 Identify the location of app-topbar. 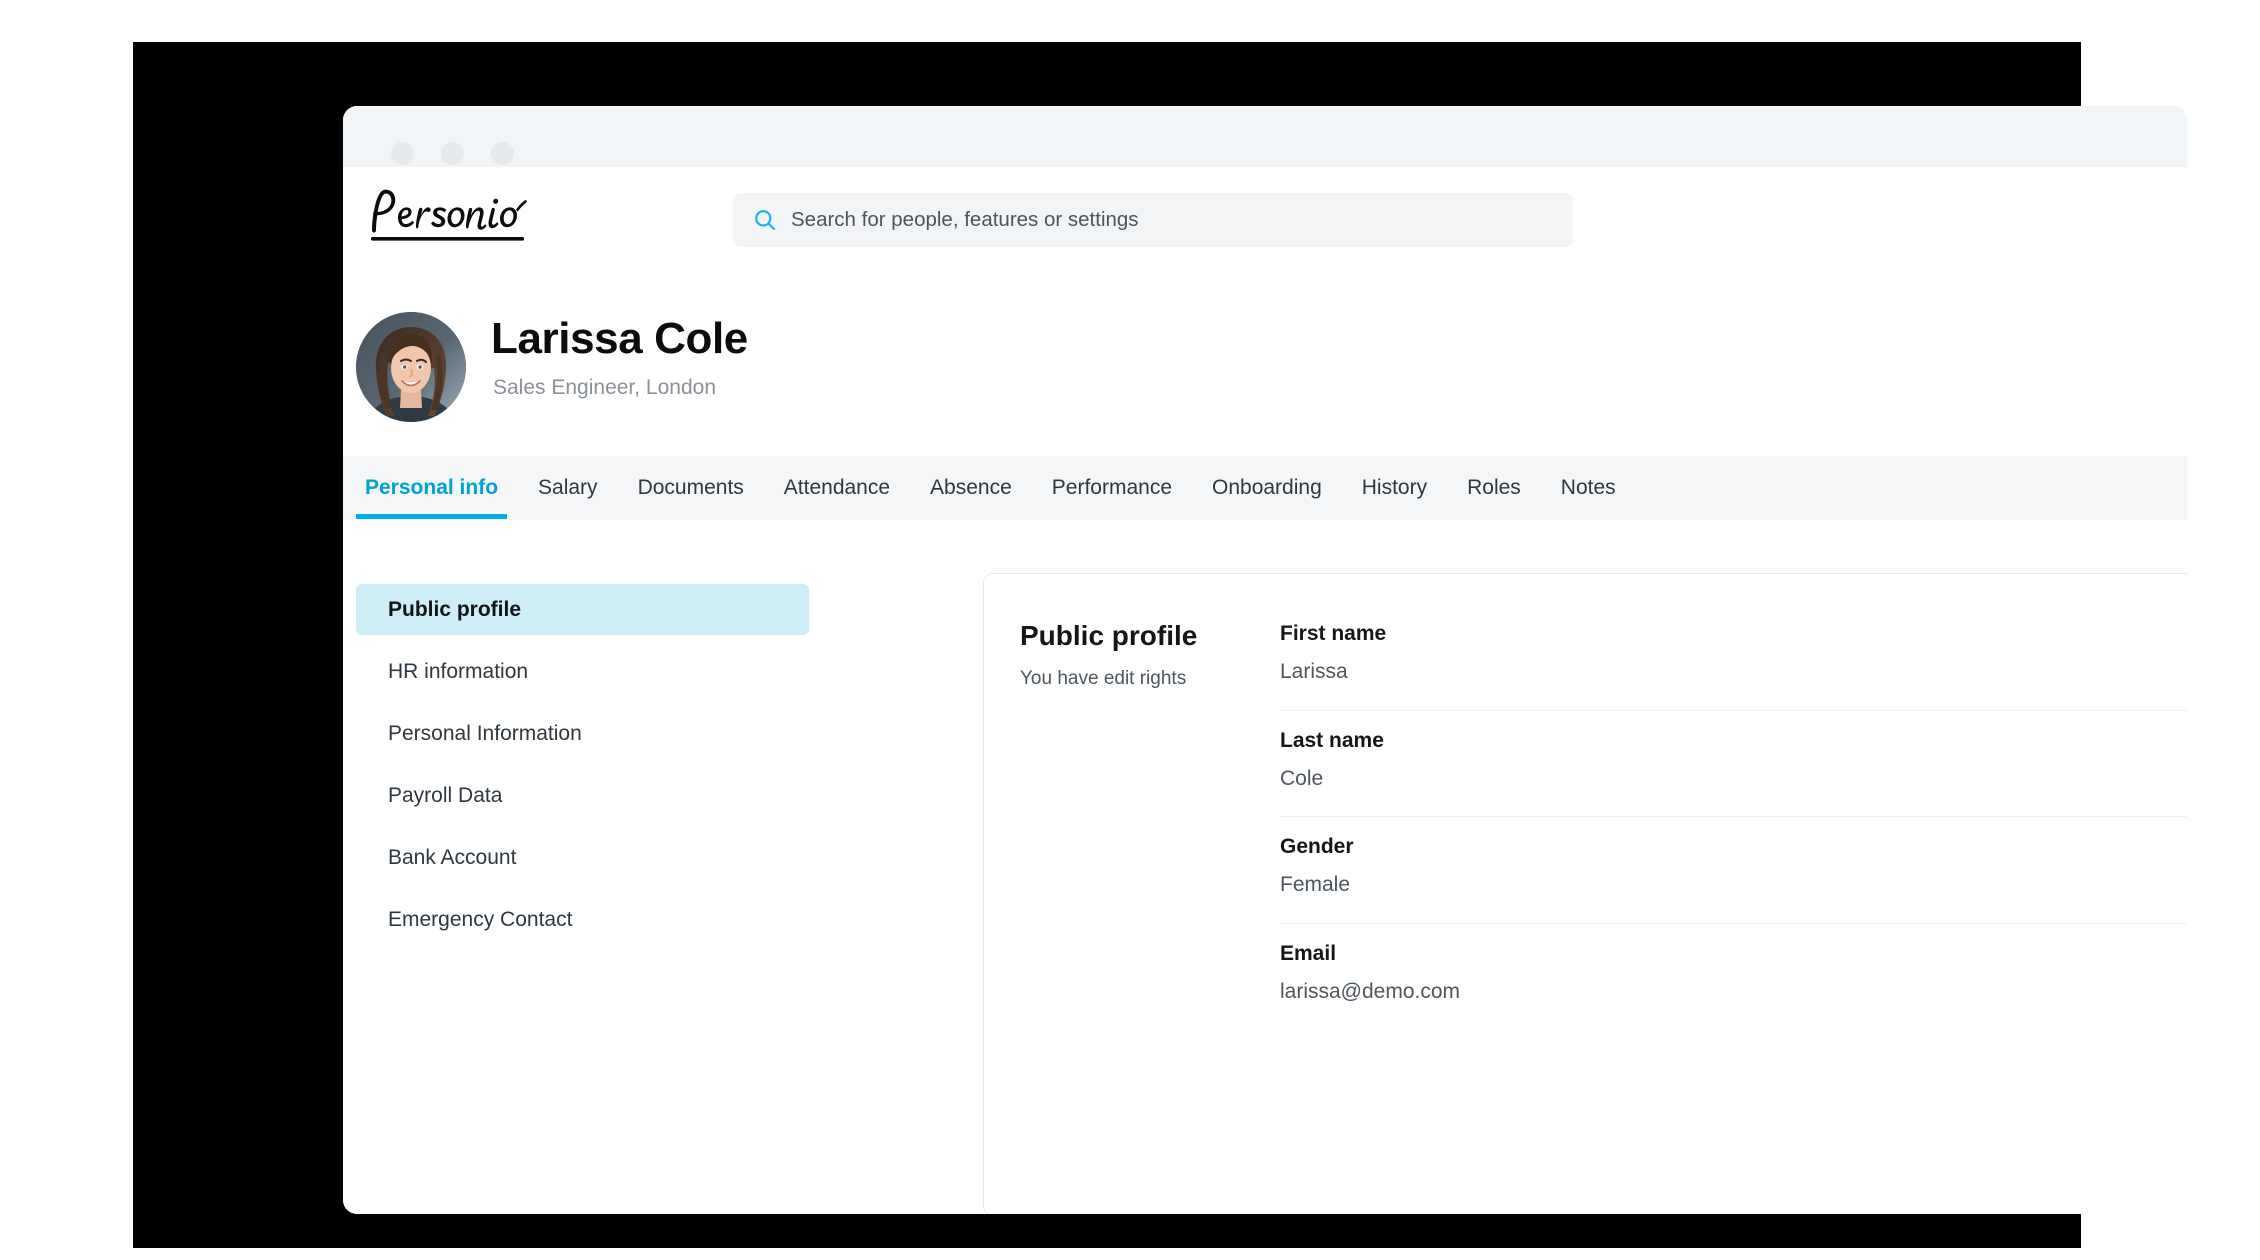
(1265, 217).